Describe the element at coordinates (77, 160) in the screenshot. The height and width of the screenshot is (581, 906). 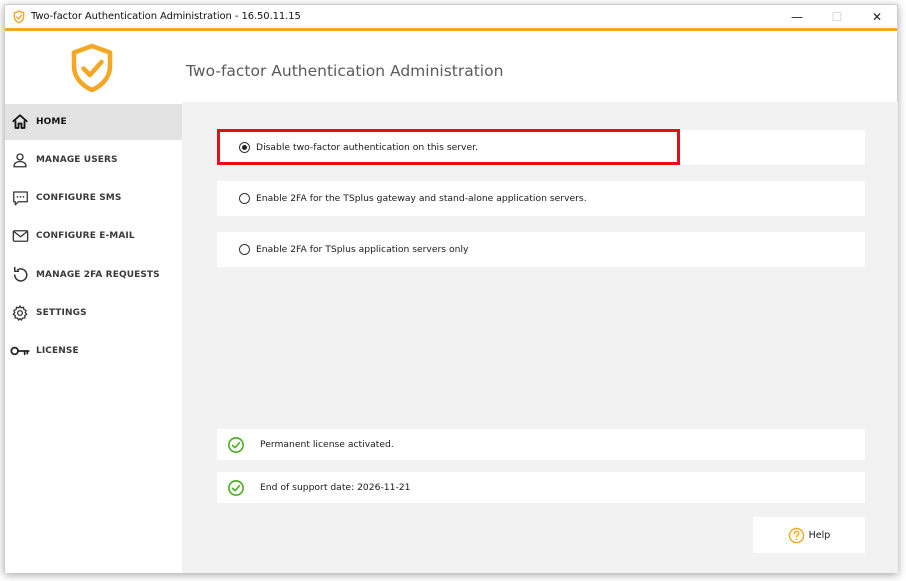
I see `sidebar-item-label: MANAGE USERS` at that location.